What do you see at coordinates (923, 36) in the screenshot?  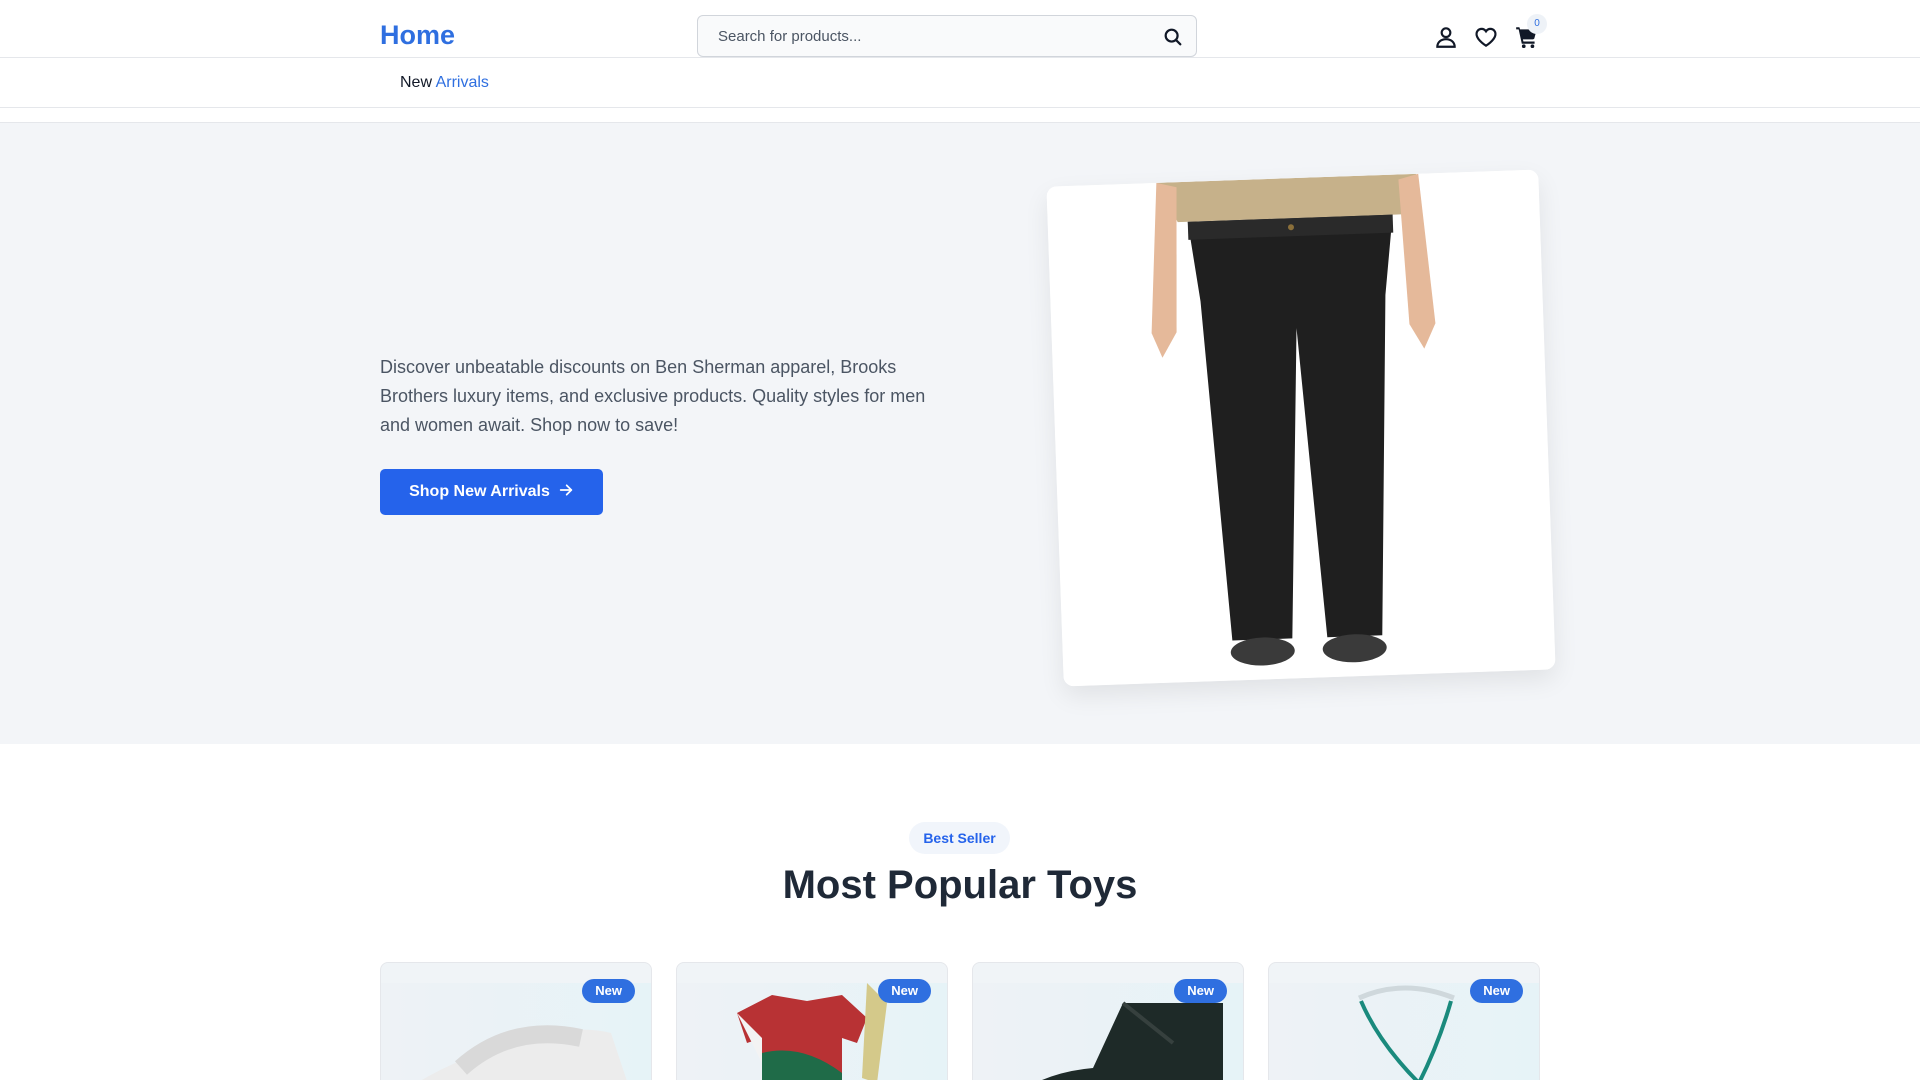 I see `search-input` at bounding box center [923, 36].